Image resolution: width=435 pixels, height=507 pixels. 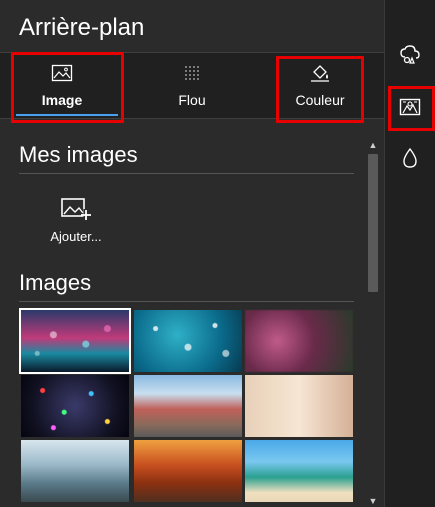 I want to click on background-icon, so click(x=410, y=107).